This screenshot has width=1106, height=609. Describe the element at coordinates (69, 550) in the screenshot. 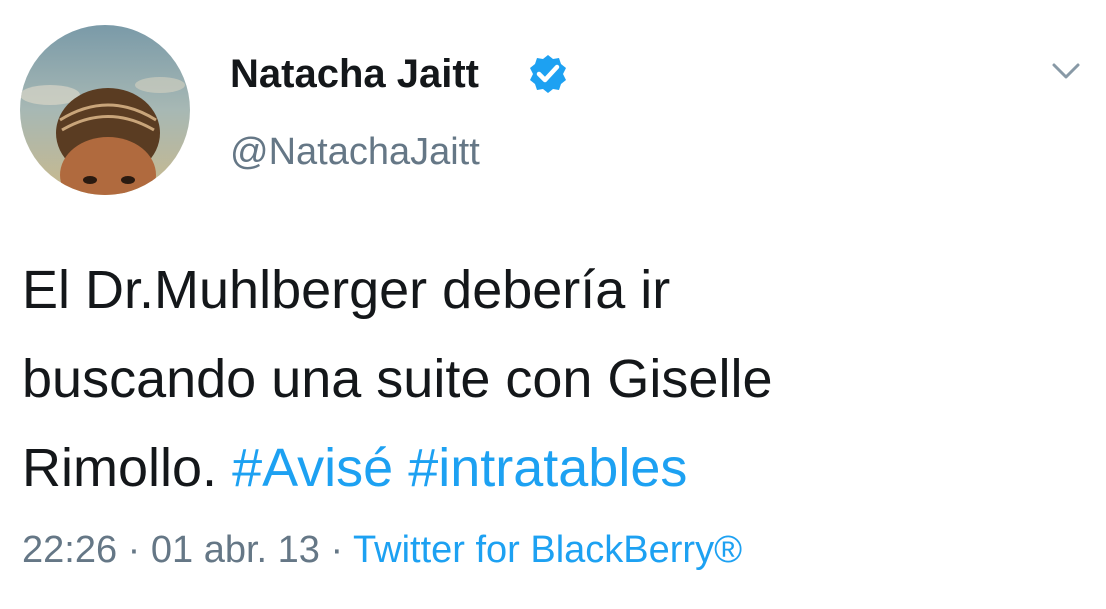

I see `tweet-time: 22:26` at that location.